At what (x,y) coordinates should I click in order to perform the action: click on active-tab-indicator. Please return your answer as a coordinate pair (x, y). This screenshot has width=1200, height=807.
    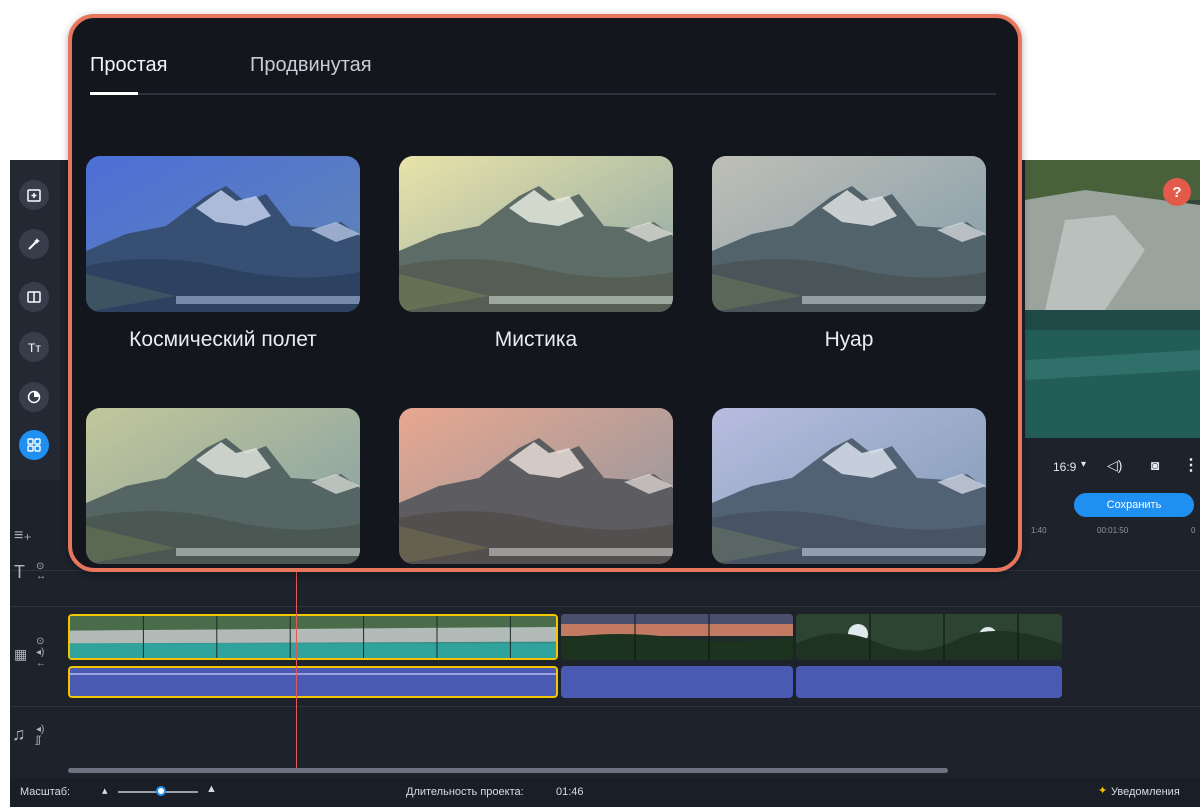
    Looking at the image, I should click on (114, 93).